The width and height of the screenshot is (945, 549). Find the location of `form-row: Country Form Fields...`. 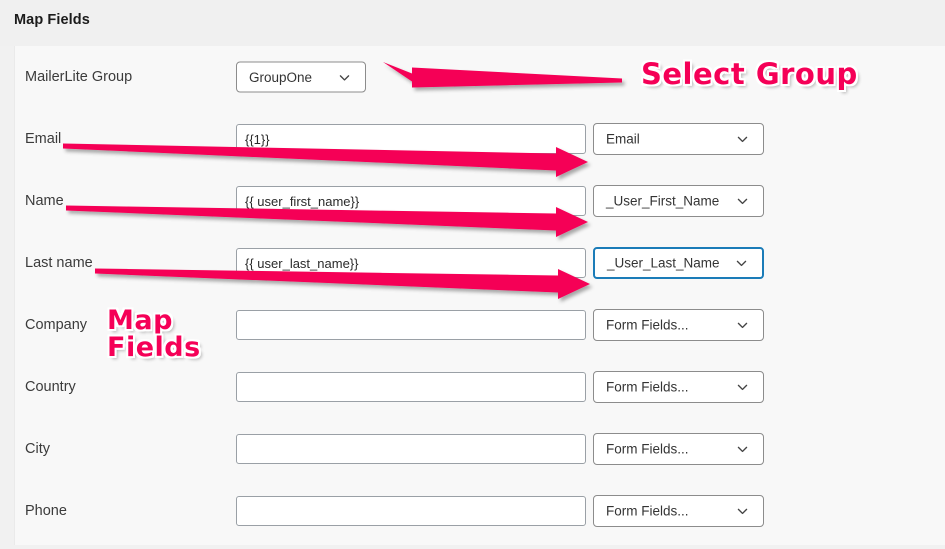

form-row: Country Form Fields... is located at coordinates (480, 387).